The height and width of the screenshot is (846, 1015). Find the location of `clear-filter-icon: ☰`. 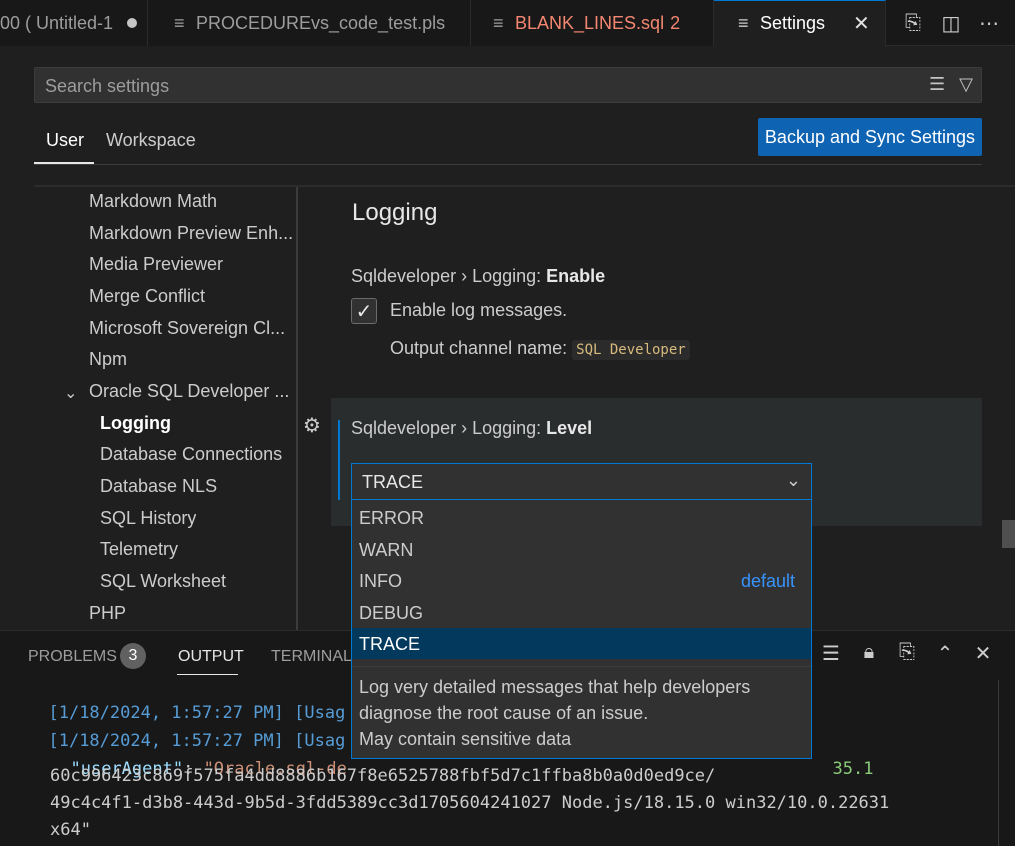

clear-filter-icon: ☰ is located at coordinates (937, 84).